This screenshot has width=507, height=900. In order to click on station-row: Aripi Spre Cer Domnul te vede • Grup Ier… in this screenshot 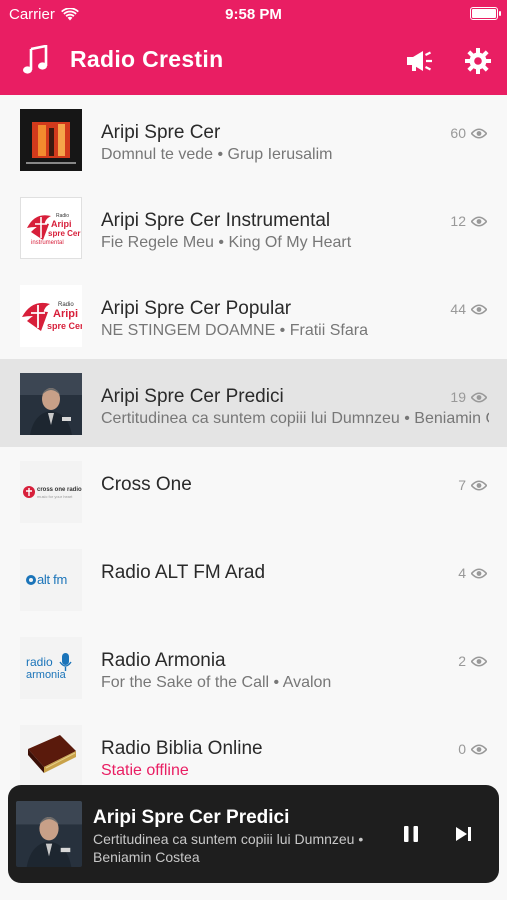, I will do `click(253, 139)`.